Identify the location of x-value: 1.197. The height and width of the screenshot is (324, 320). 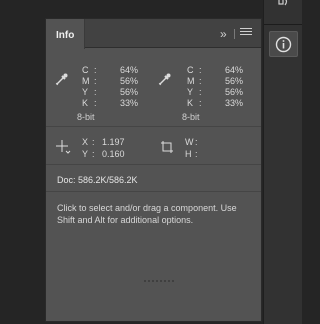
(113, 142).